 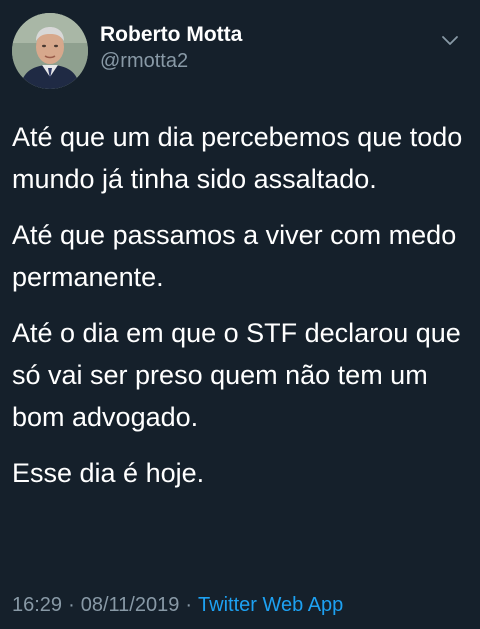 I want to click on avatar, so click(x=50, y=51).